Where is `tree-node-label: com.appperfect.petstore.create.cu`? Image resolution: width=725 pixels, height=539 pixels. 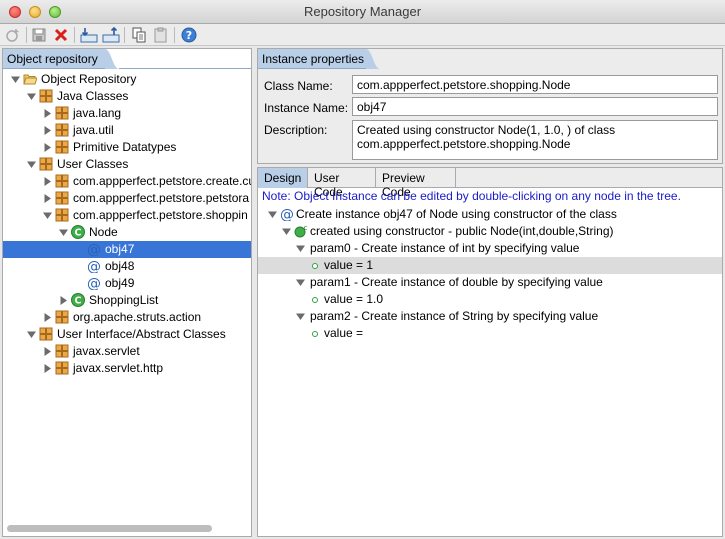 tree-node-label: com.appperfect.petstore.create.cu is located at coordinates (162, 181).